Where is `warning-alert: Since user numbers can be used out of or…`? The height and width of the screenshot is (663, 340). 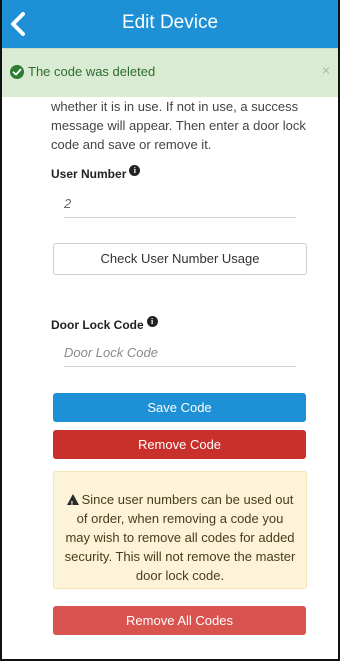 warning-alert: Since user numbers can be used out of or… is located at coordinates (180, 530).